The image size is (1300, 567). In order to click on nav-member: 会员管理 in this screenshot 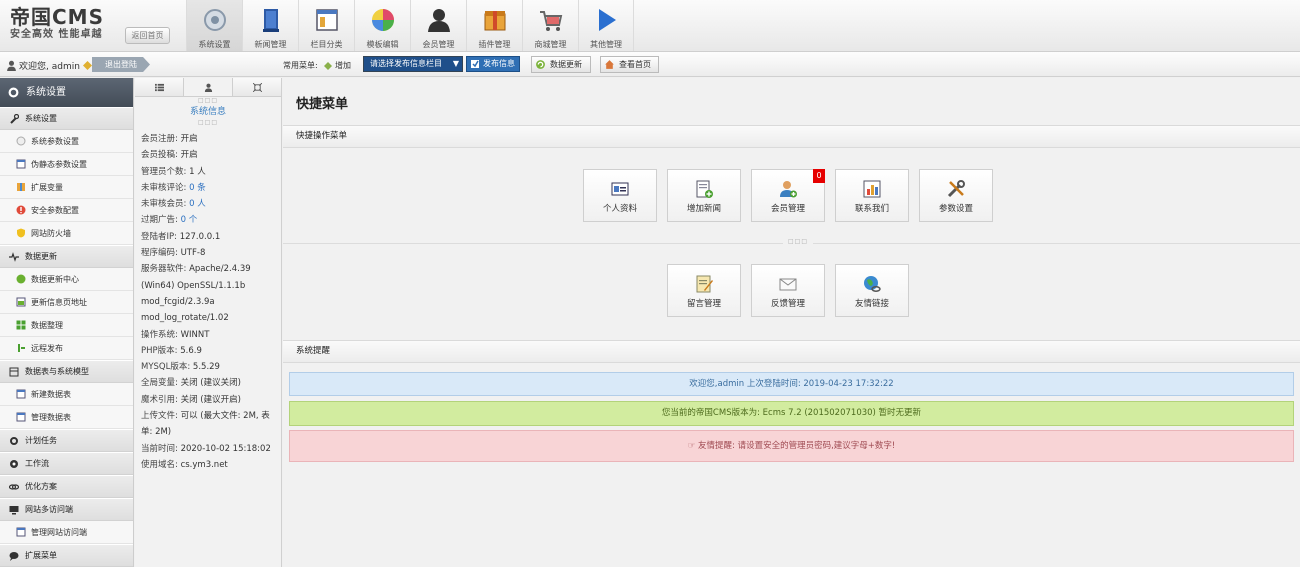, I will do `click(438, 25)`.